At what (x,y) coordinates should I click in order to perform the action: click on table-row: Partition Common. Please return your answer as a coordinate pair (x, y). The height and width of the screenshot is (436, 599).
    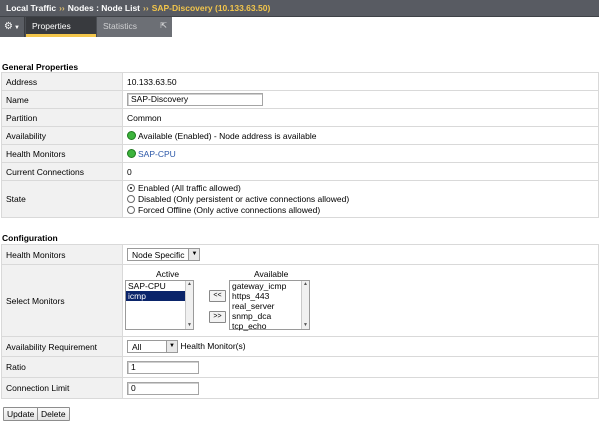
    Looking at the image, I should click on (300, 117).